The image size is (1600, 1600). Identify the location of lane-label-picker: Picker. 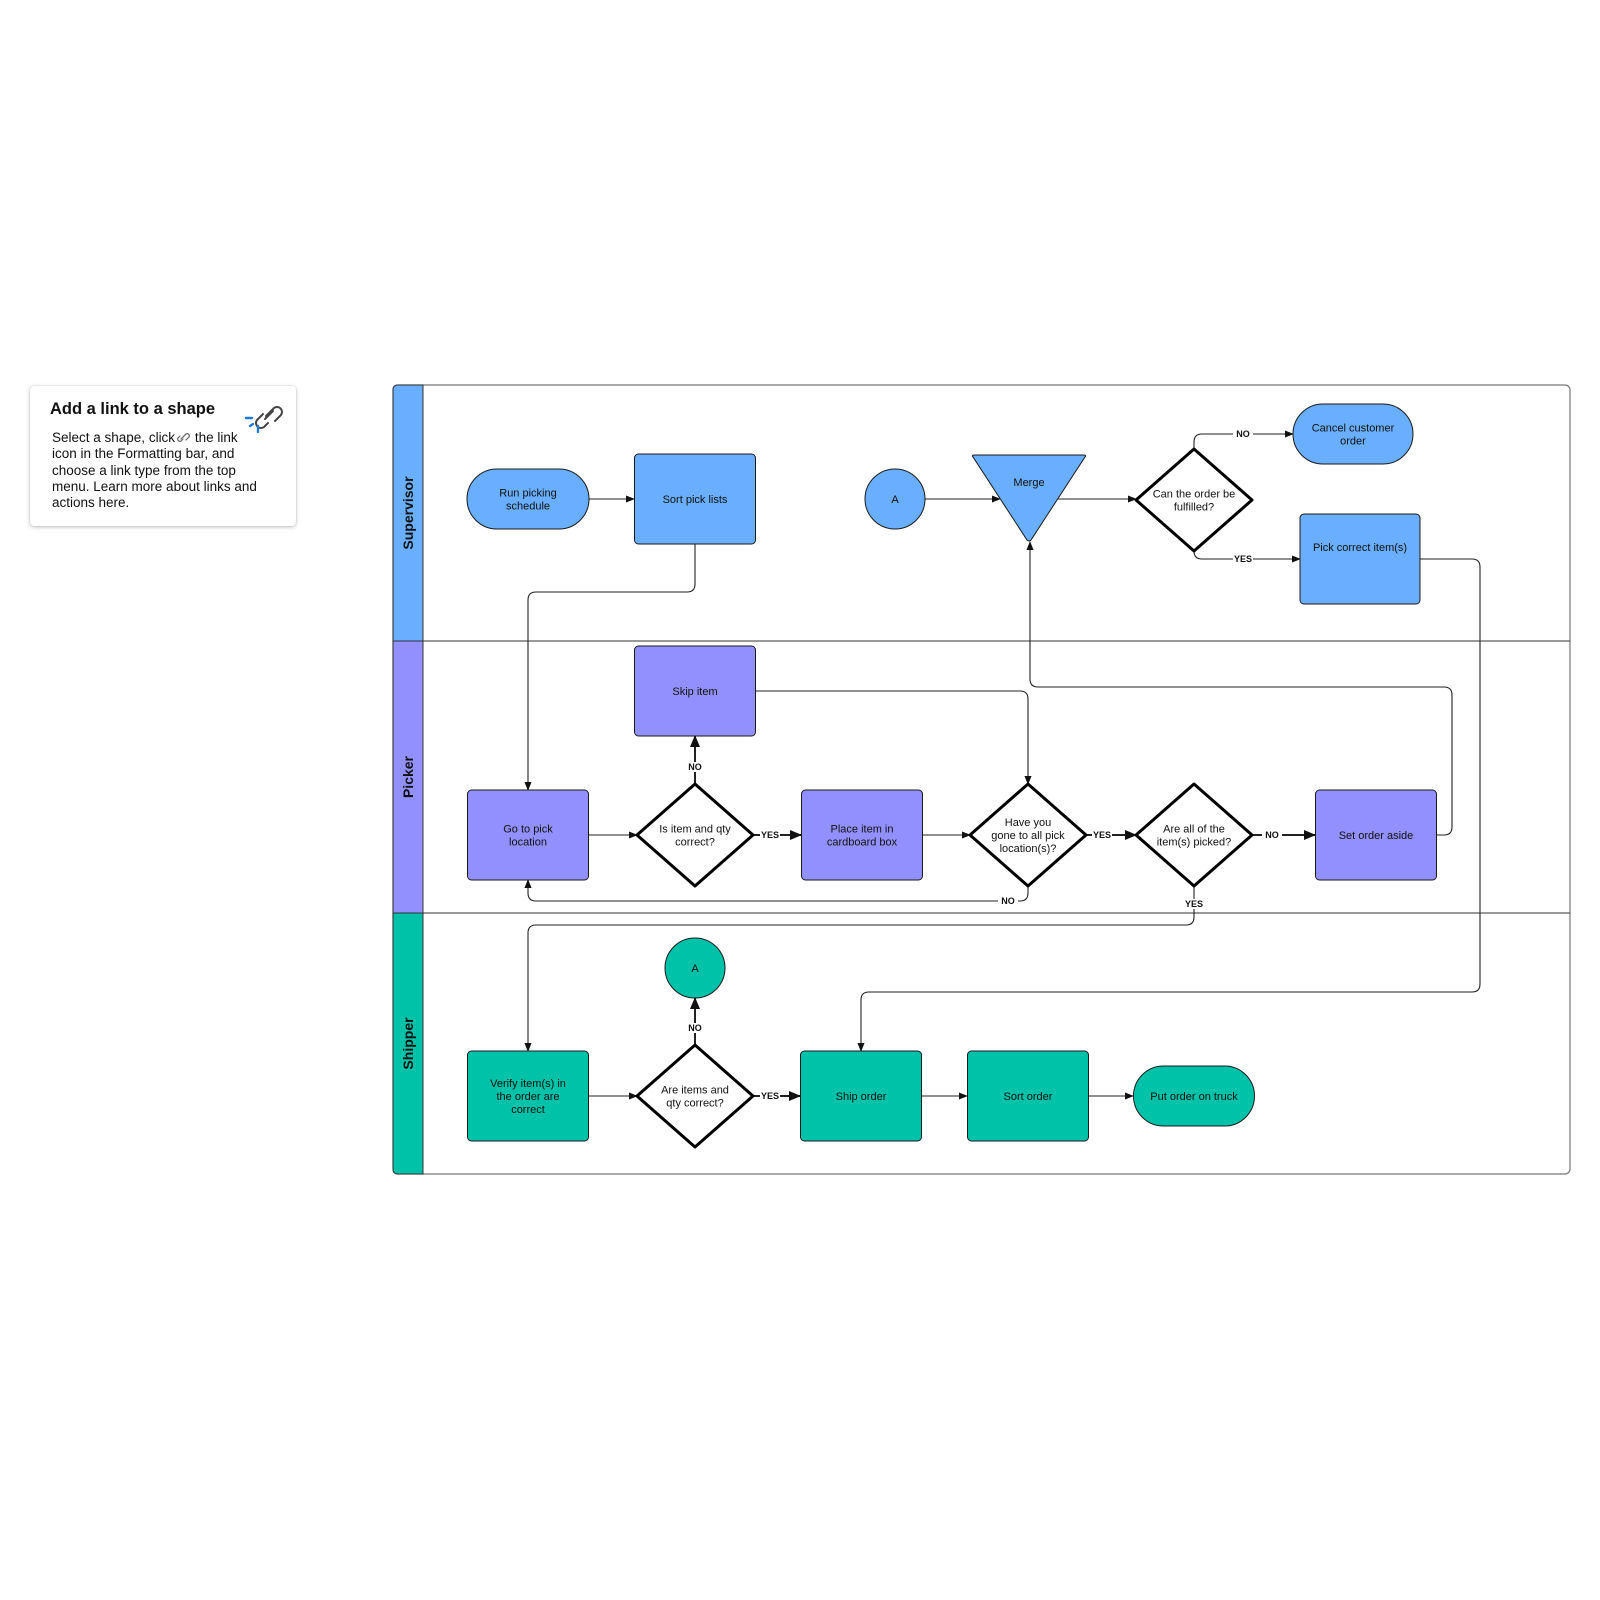
(408, 776).